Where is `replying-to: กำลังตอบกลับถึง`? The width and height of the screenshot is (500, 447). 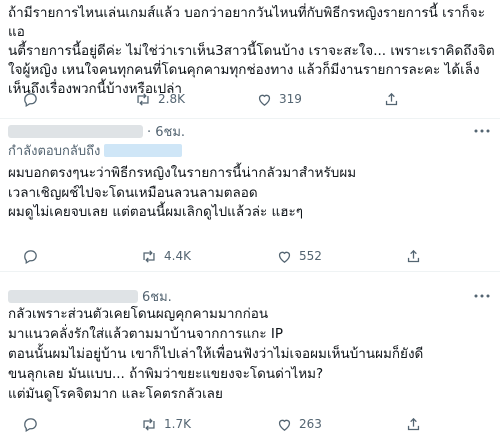
replying-to: กำลังตอบกลับถึง is located at coordinates (95, 150).